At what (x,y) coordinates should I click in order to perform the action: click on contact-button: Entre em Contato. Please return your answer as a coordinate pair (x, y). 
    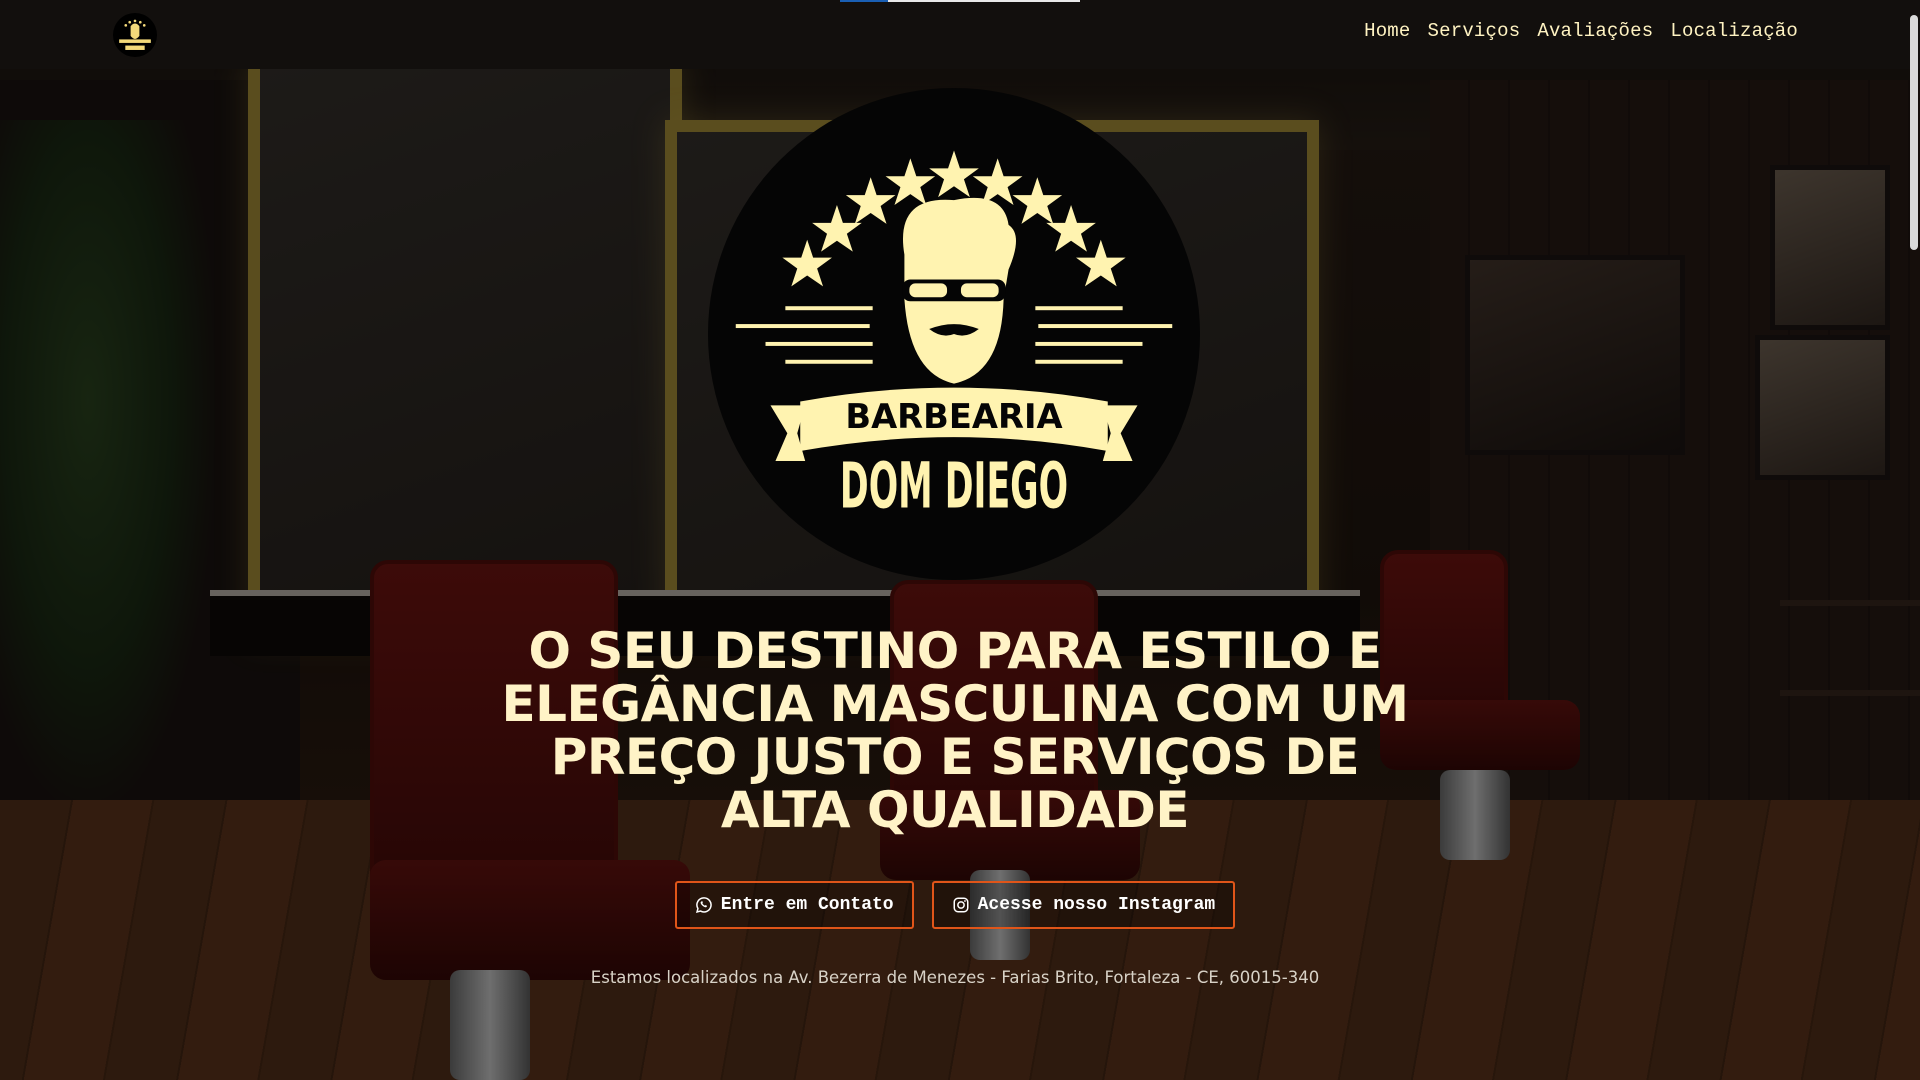
    Looking at the image, I should click on (794, 905).